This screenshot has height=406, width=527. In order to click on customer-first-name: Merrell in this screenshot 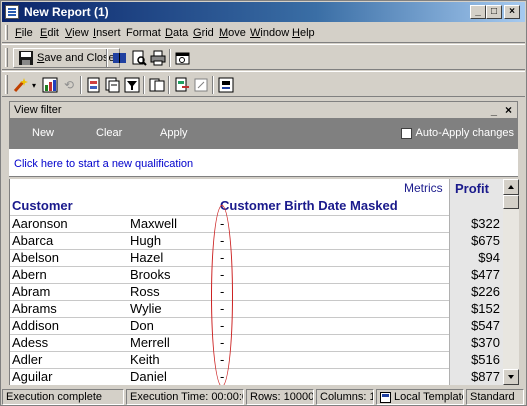, I will do `click(150, 342)`.